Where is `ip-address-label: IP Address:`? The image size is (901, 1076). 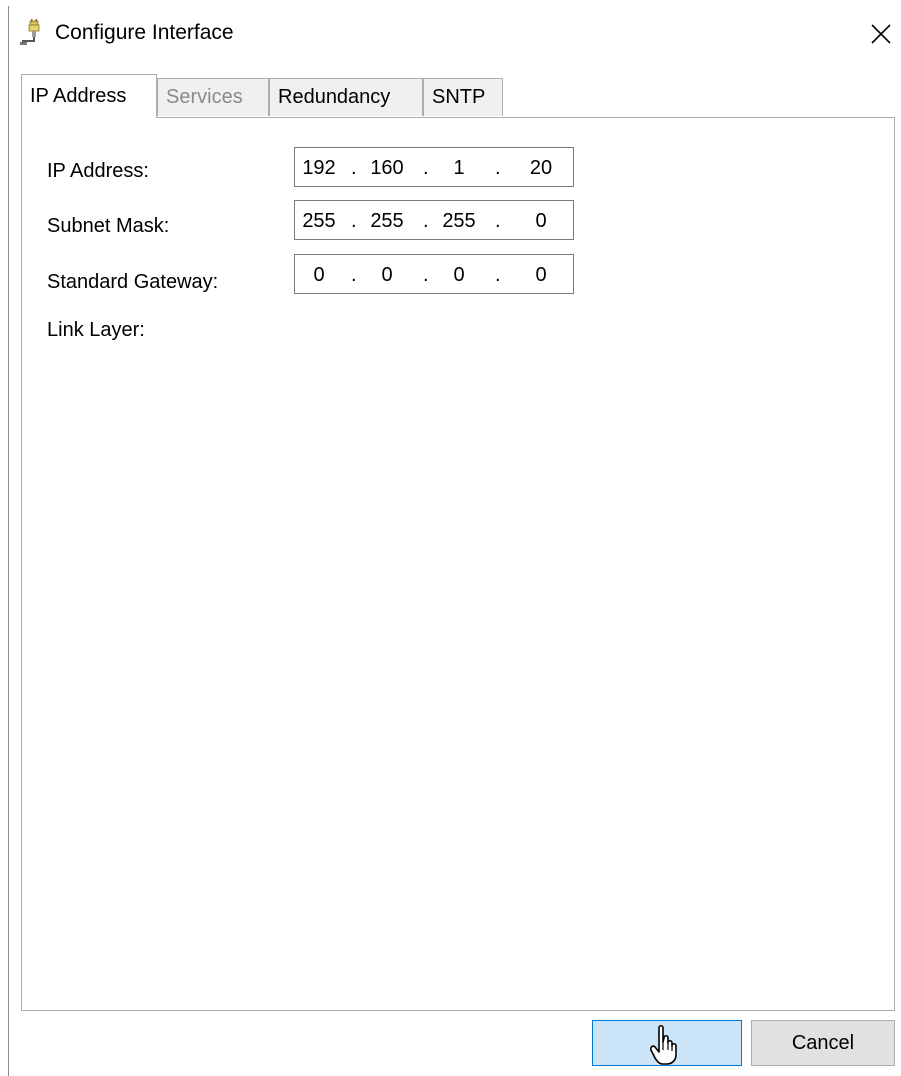 ip-address-label: IP Address: is located at coordinates (98, 171).